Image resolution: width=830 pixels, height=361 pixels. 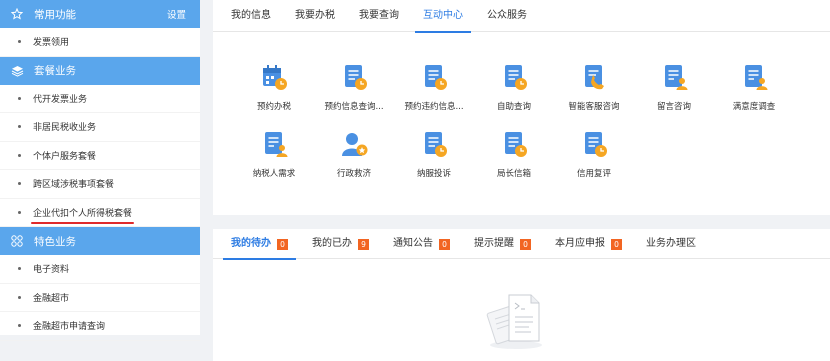 I want to click on star-icon, so click(x=17, y=14).